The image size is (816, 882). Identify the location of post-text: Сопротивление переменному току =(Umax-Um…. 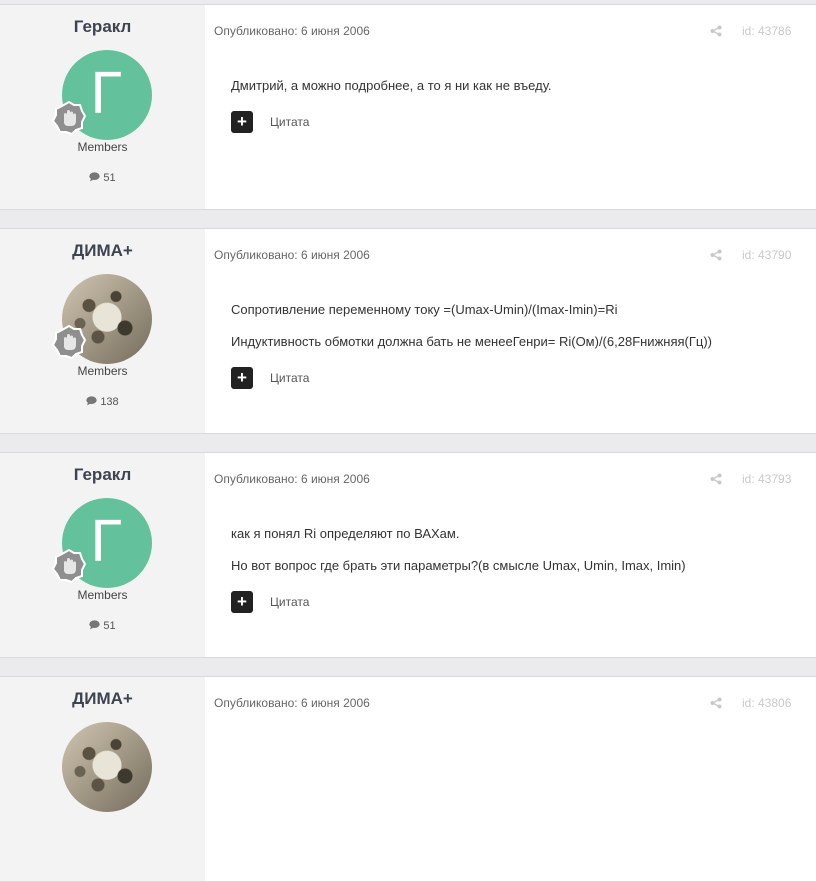
(424, 309).